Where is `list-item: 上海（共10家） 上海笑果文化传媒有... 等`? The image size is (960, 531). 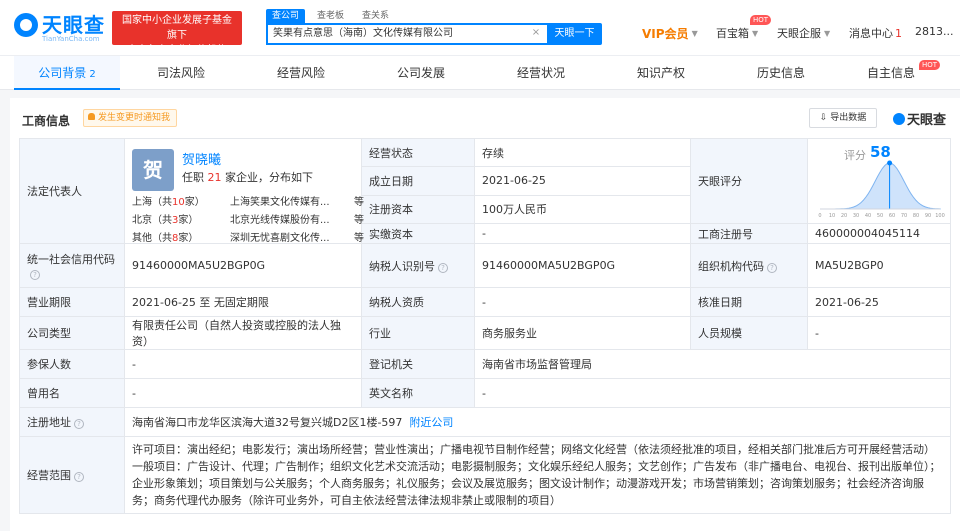
list-item: 上海（共10家） 上海笑果文化传媒有... 等 is located at coordinates (248, 203).